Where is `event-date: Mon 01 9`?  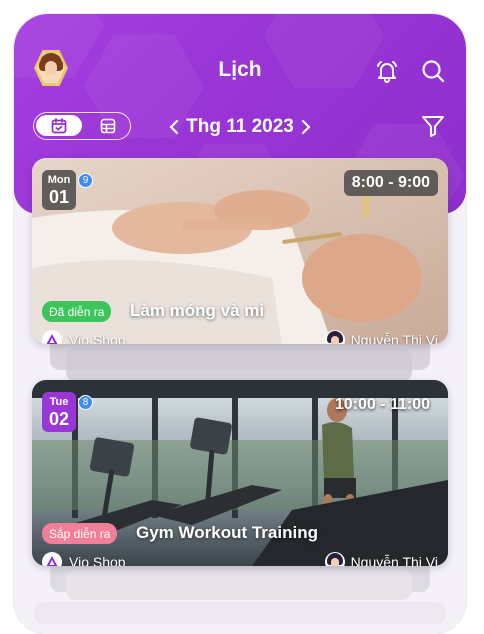 event-date: Mon 01 9 is located at coordinates (67, 190).